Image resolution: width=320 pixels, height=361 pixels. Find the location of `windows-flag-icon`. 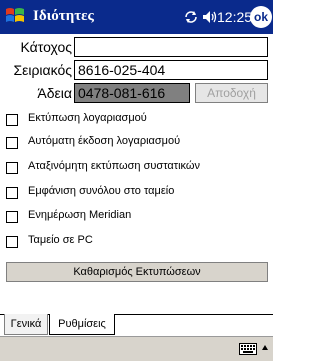

windows-flag-icon is located at coordinates (15, 16).